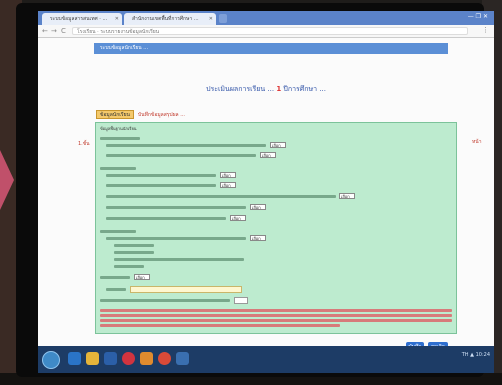 This screenshot has width=502, height=385. Describe the element at coordinates (223, 18) in the screenshot. I see `new-tab-button` at that location.